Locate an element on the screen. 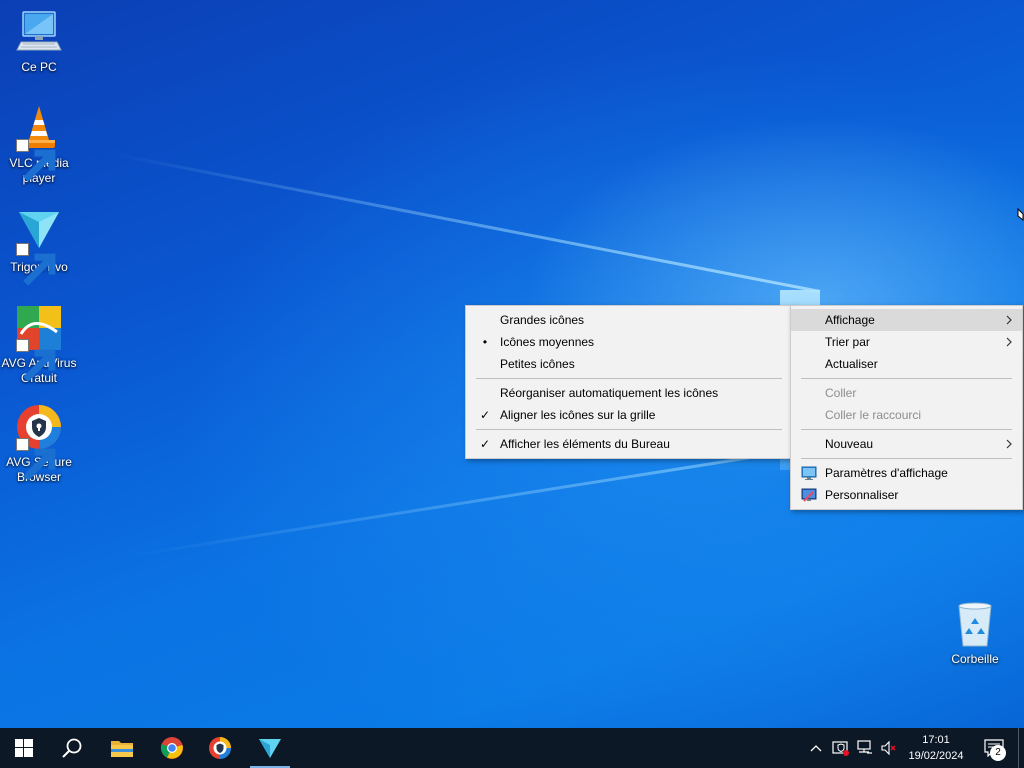  search-button is located at coordinates (72, 748).